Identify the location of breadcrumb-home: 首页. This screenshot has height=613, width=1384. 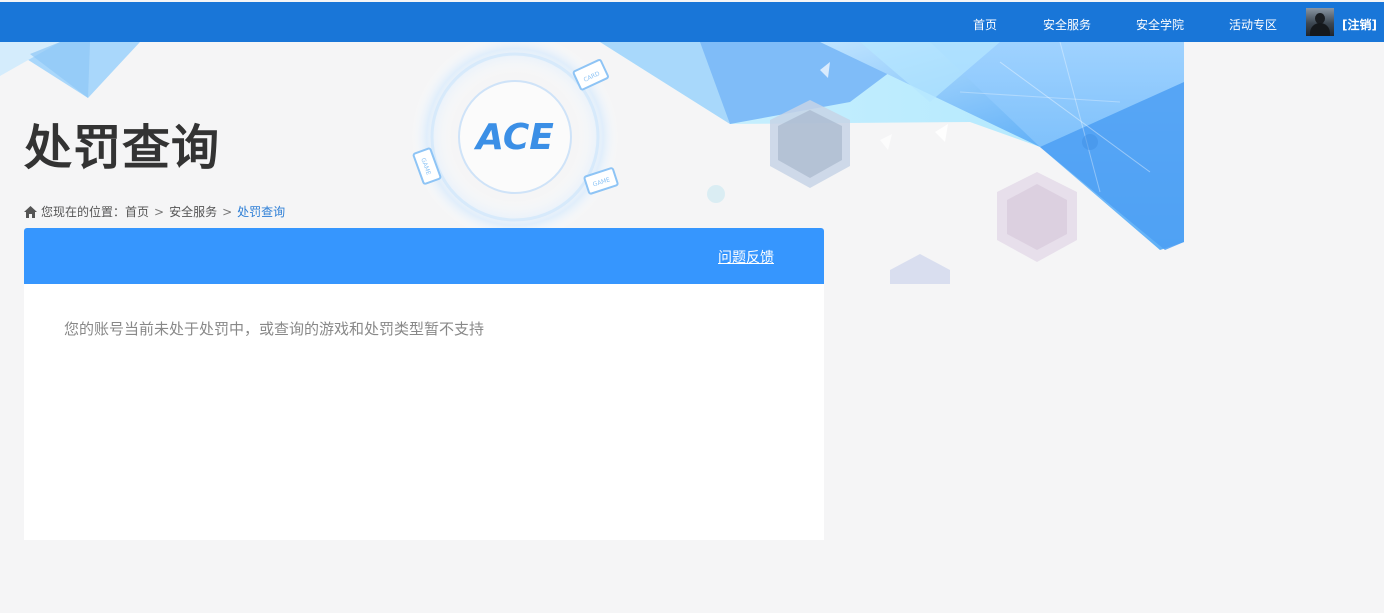
(137, 211).